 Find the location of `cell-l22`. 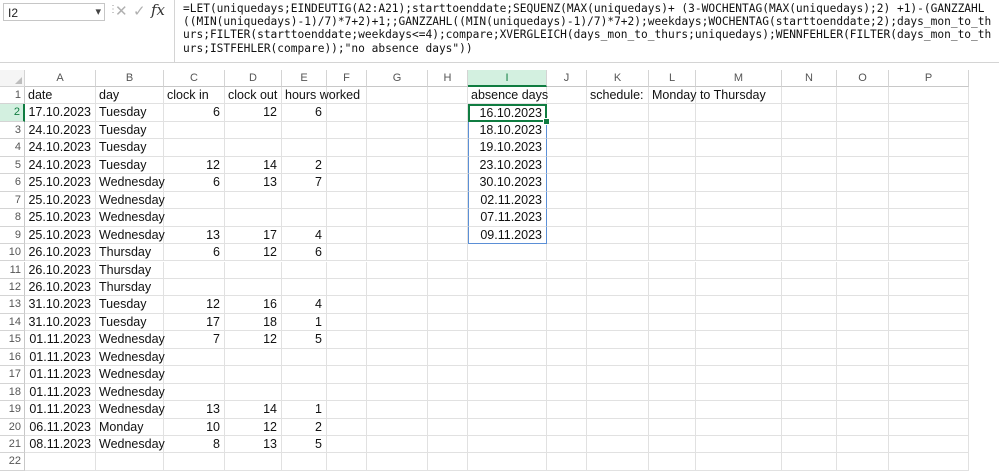

cell-l22 is located at coordinates (672, 462).